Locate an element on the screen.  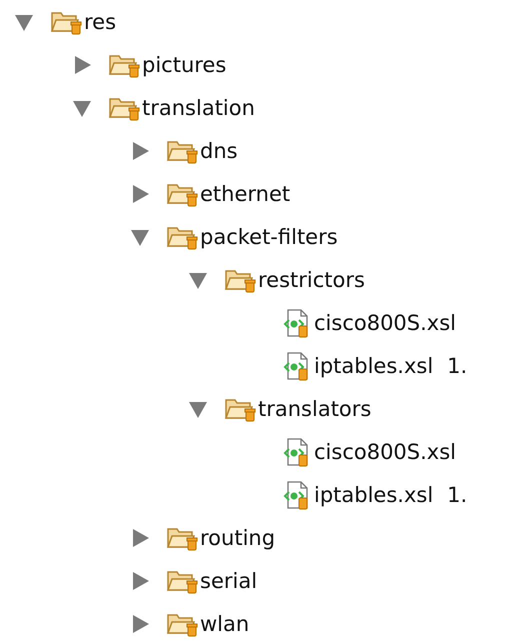
folder-name: packet-filters is located at coordinates (269, 236).